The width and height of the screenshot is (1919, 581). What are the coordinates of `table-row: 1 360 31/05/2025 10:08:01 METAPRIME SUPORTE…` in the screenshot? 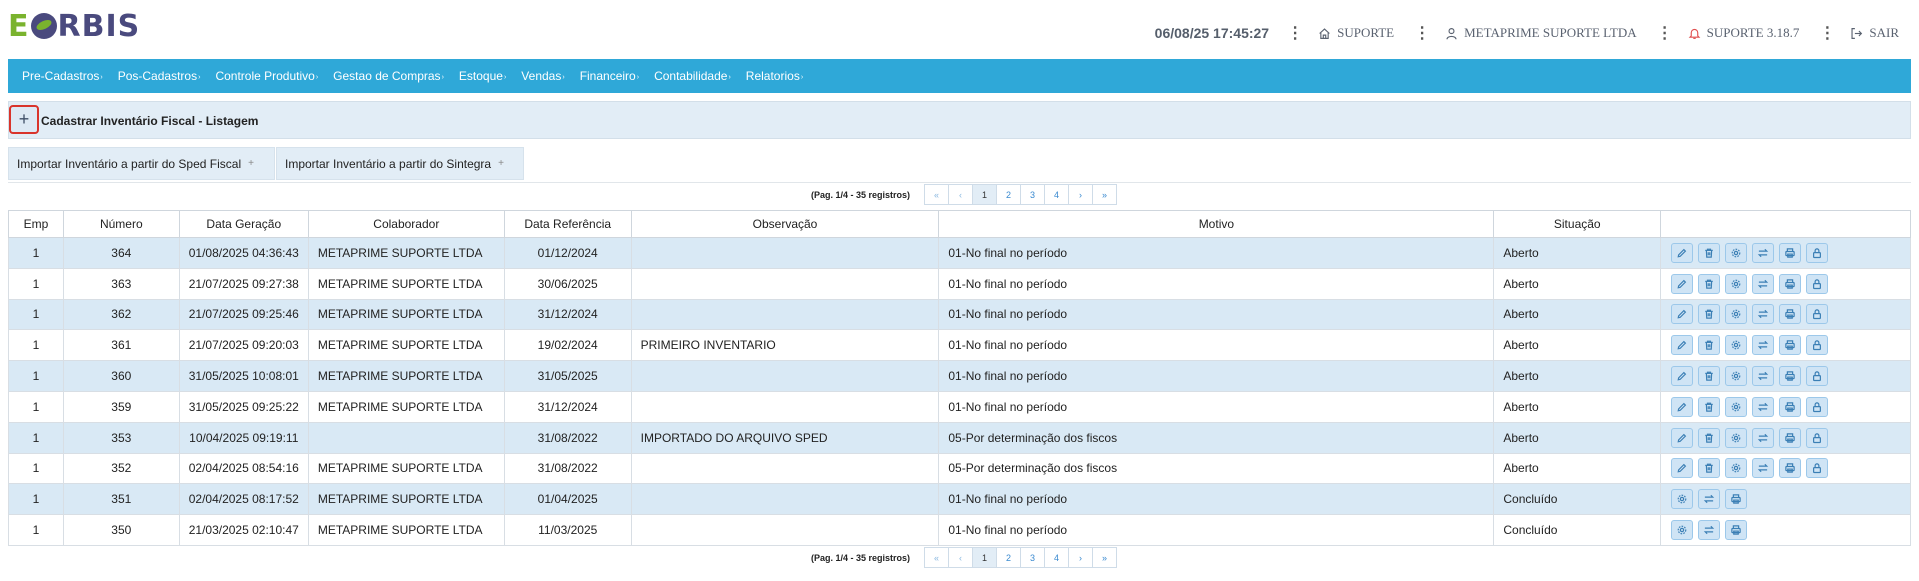 It's located at (959, 376).